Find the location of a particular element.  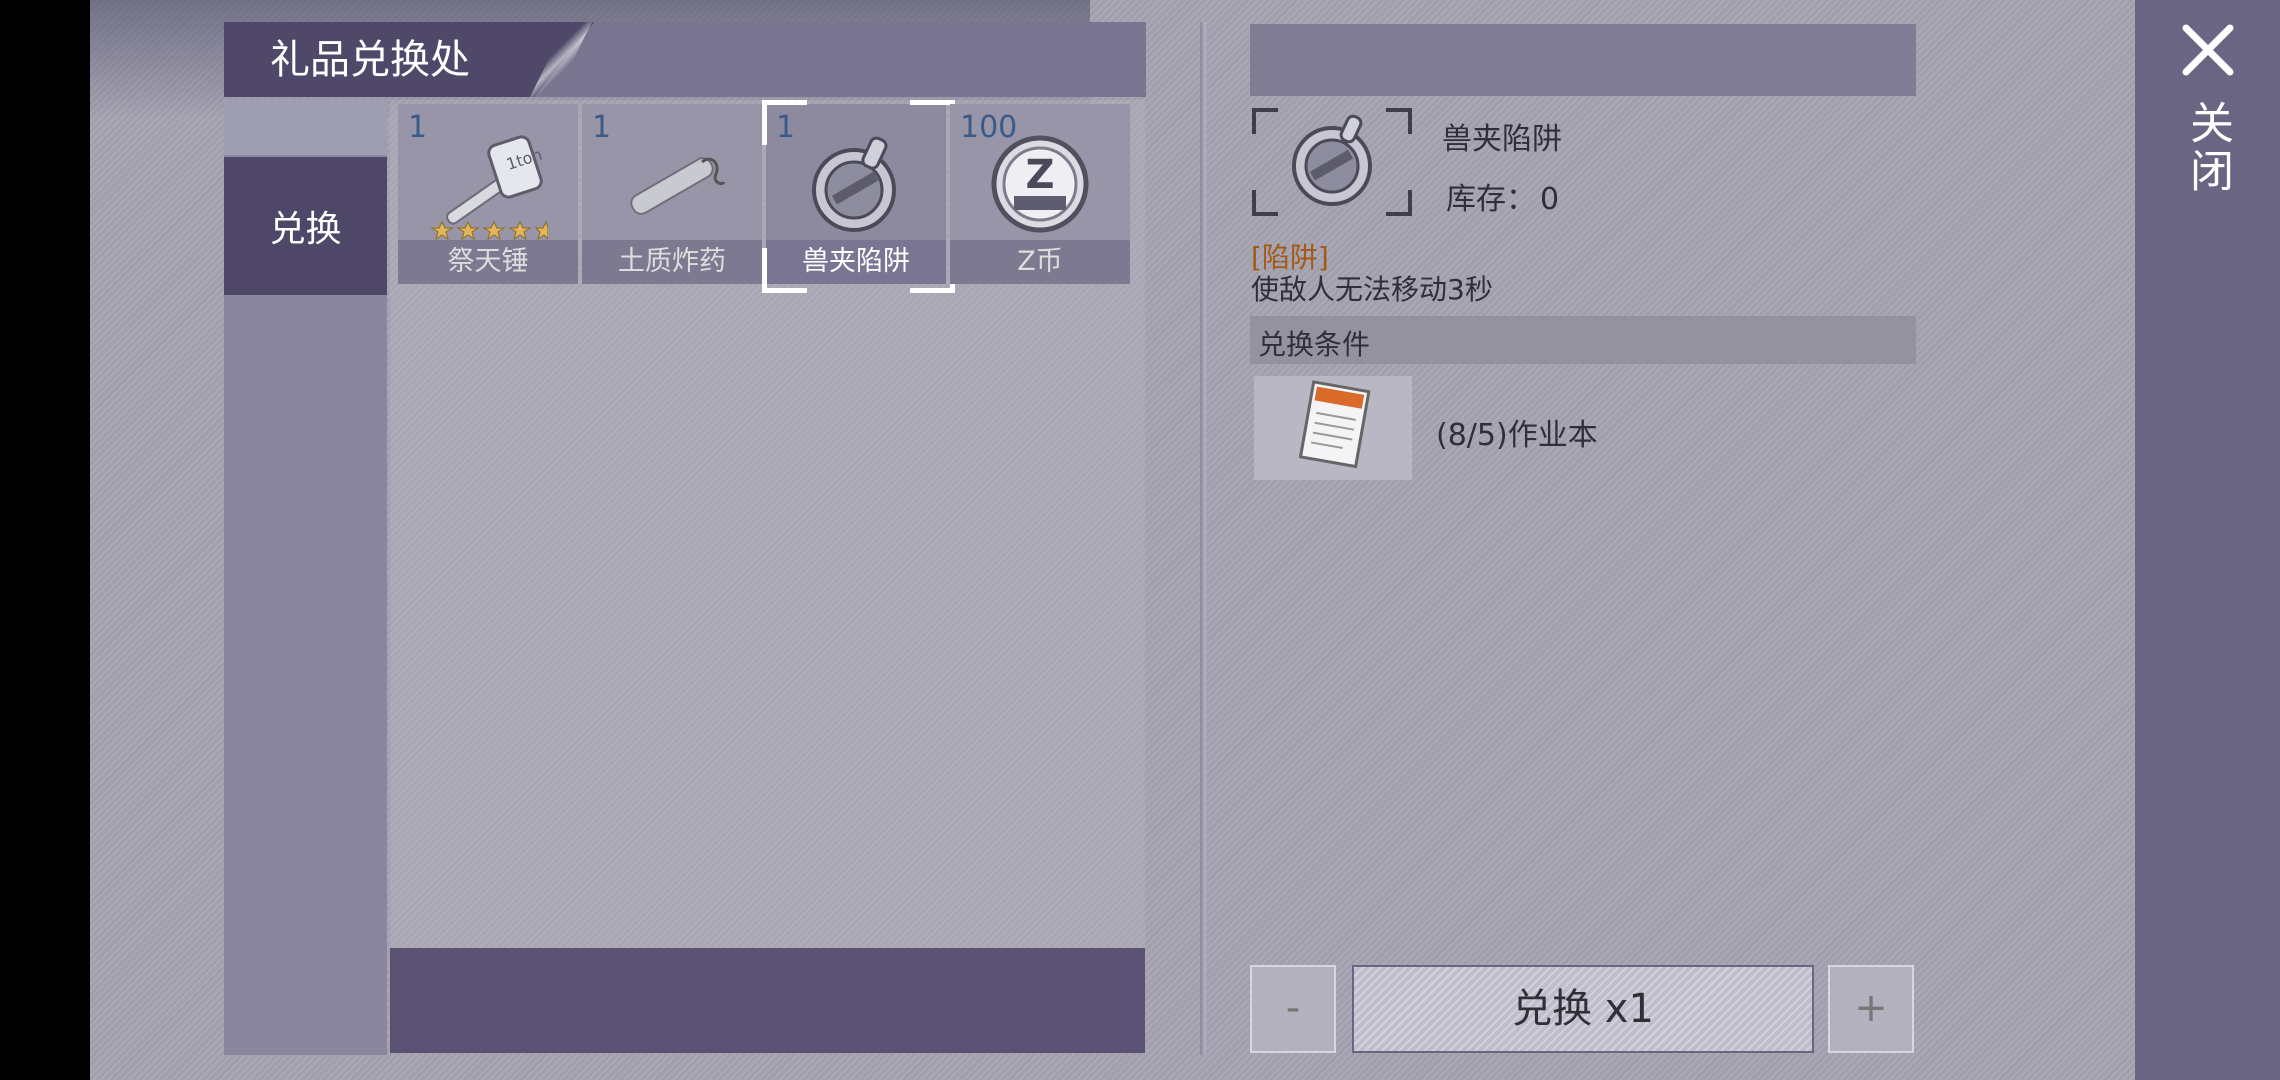

stock-label: 库存： is located at coordinates (1491, 199).